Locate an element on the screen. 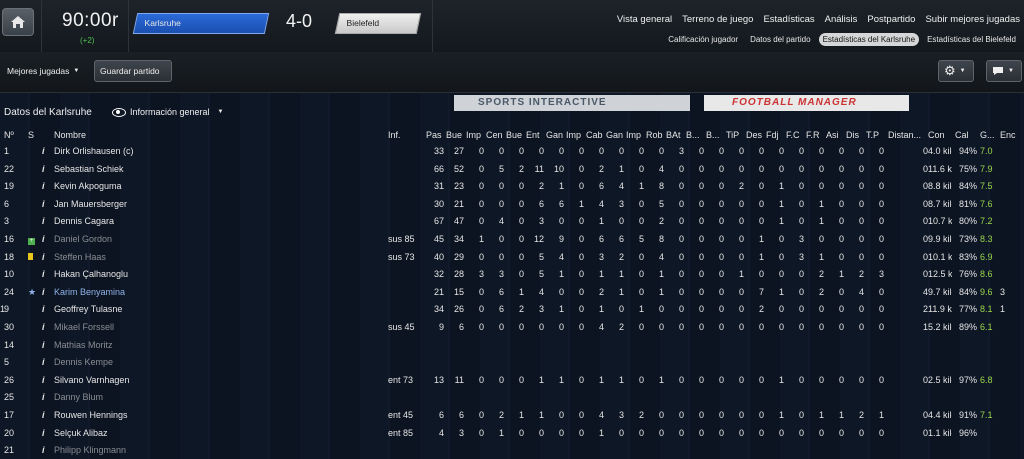  column-header: Cab is located at coordinates (595, 135).